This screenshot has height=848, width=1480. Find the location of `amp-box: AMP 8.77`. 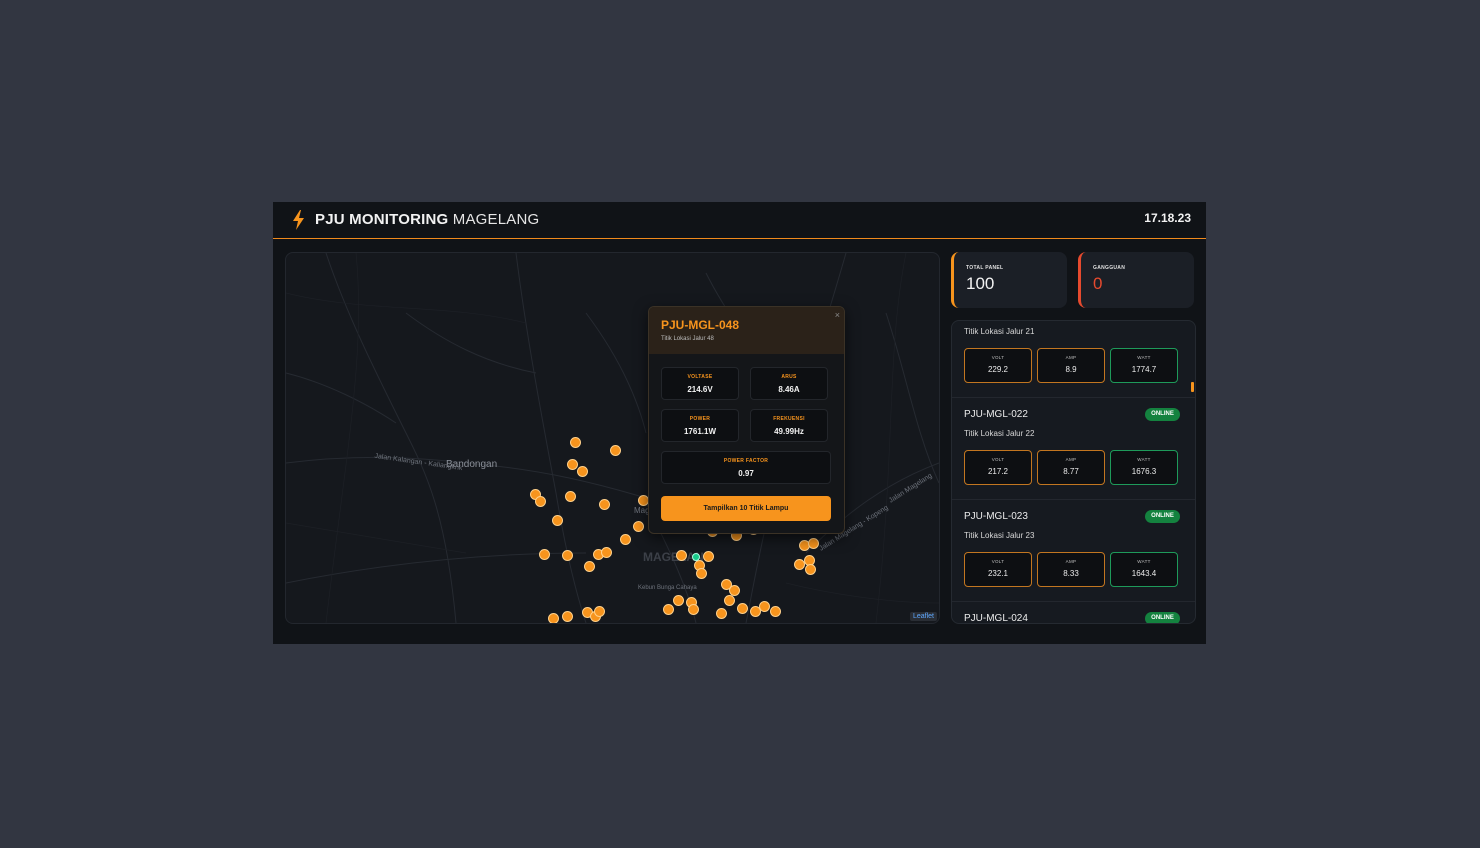

amp-box: AMP 8.77 is located at coordinates (1071, 467).